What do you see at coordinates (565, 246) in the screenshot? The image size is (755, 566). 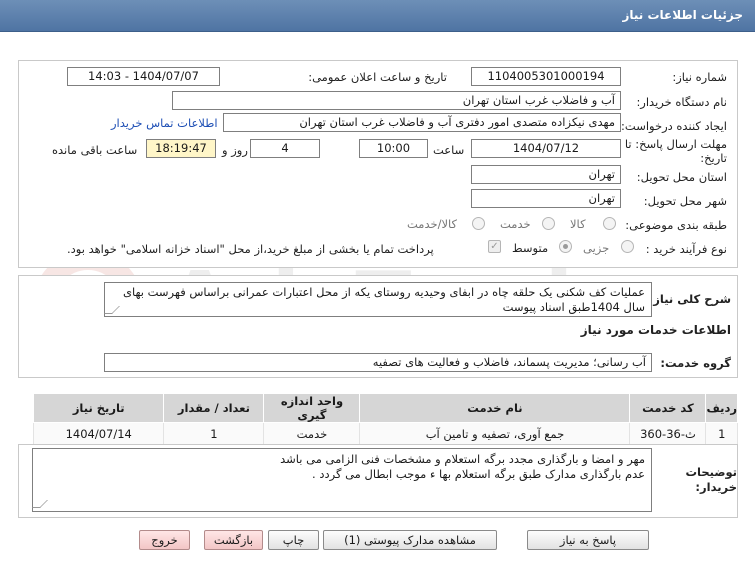 I see `process-radio-medium` at bounding box center [565, 246].